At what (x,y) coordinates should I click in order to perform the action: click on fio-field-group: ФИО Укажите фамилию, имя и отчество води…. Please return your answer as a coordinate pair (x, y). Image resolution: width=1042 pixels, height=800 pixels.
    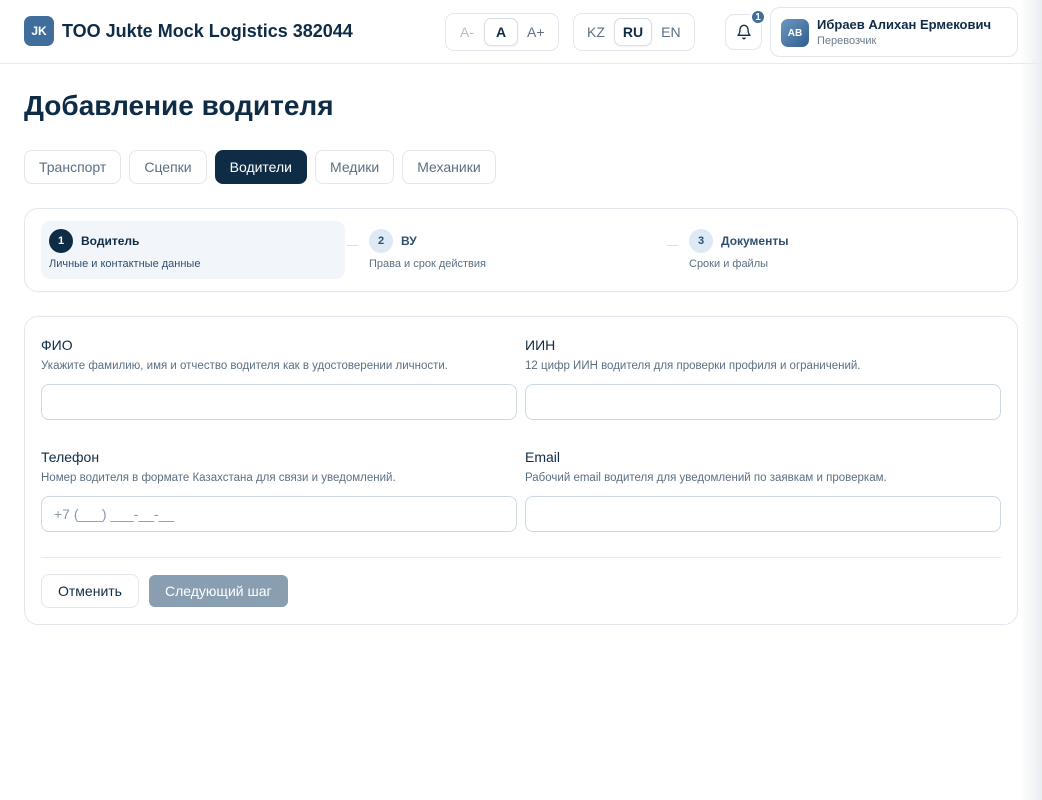
    Looking at the image, I should click on (279, 378).